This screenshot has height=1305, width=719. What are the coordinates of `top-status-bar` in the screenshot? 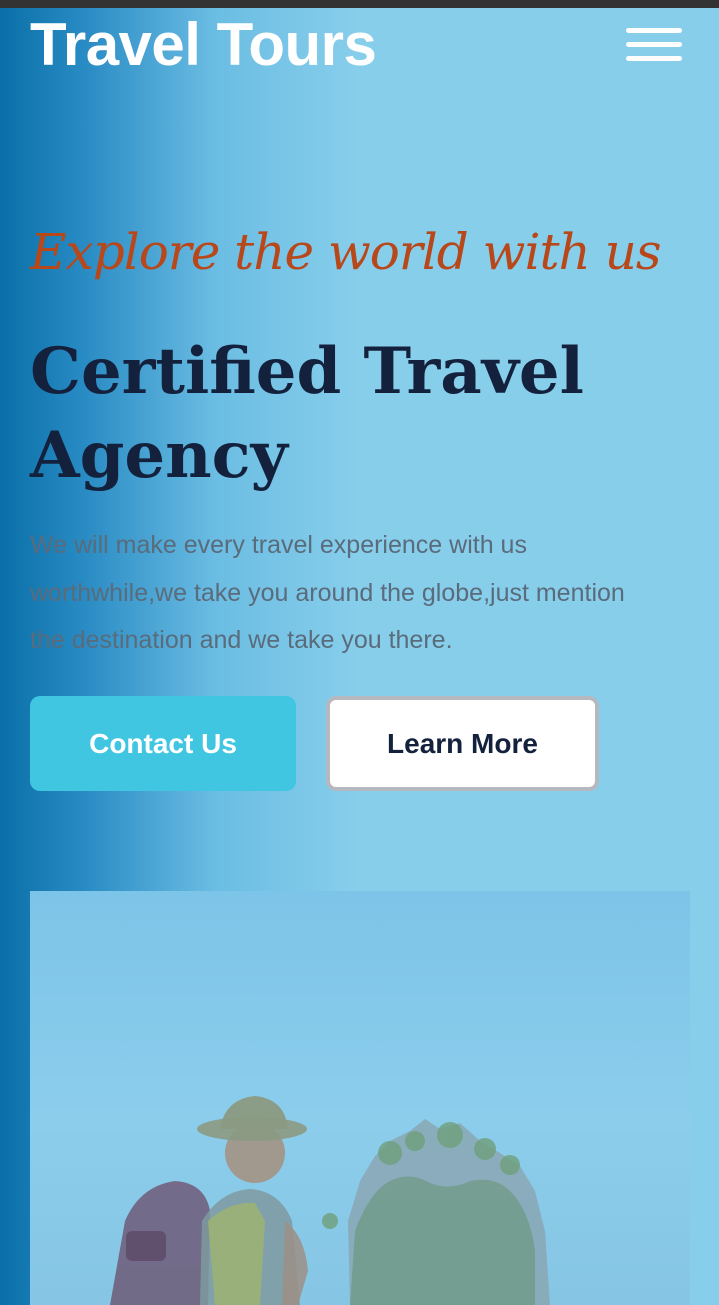 It's located at (359, 4).